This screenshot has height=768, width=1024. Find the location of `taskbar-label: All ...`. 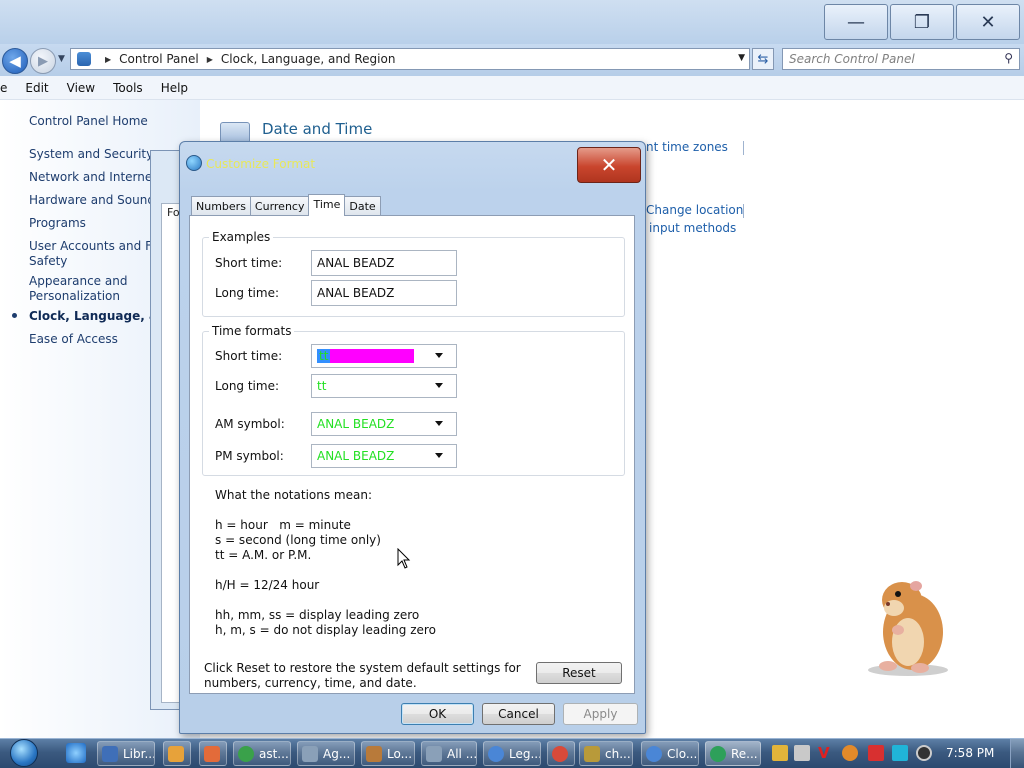

taskbar-label: All ... is located at coordinates (462, 753).